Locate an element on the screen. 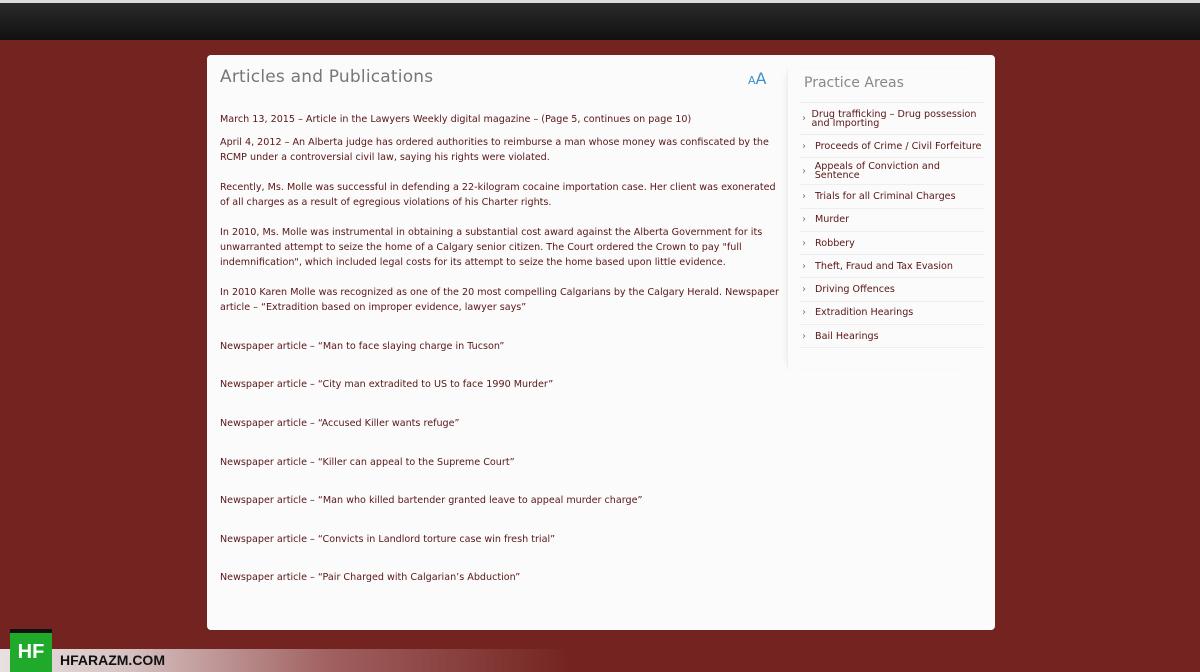 Image resolution: width=1200 pixels, height=672 pixels. sidebar-item-appeals: › Appeals of Conviction and Sentence is located at coordinates (892, 172).